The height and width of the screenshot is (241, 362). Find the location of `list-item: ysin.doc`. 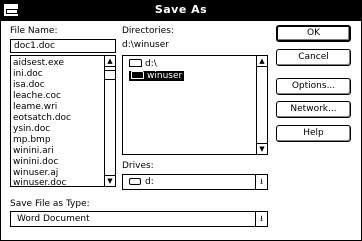

list-item: ysin.doc is located at coordinates (31, 129).